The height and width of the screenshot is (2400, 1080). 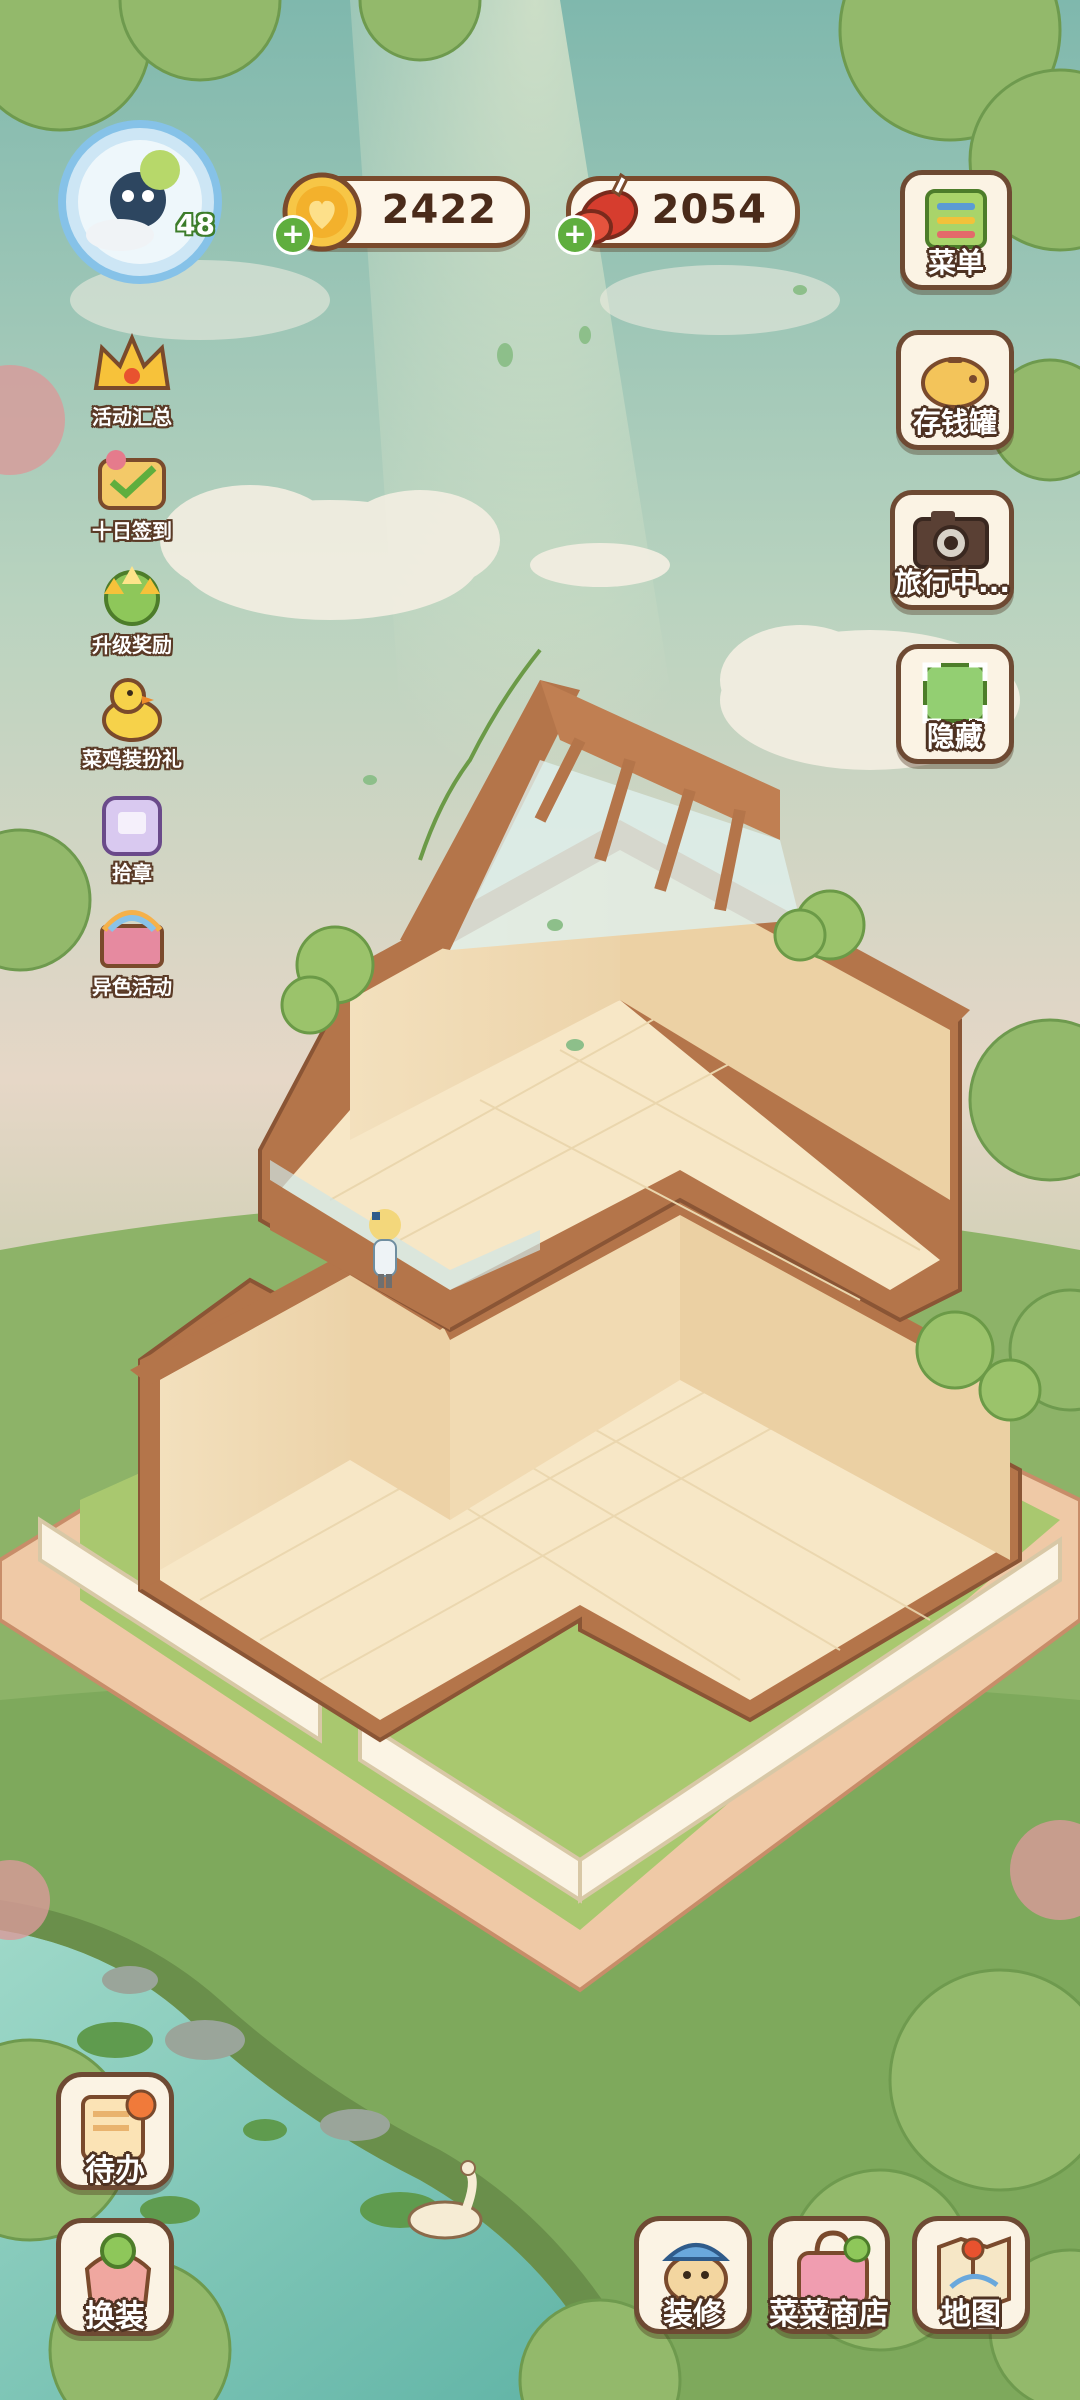 I want to click on menu-label: 菜单, so click(x=956, y=262).